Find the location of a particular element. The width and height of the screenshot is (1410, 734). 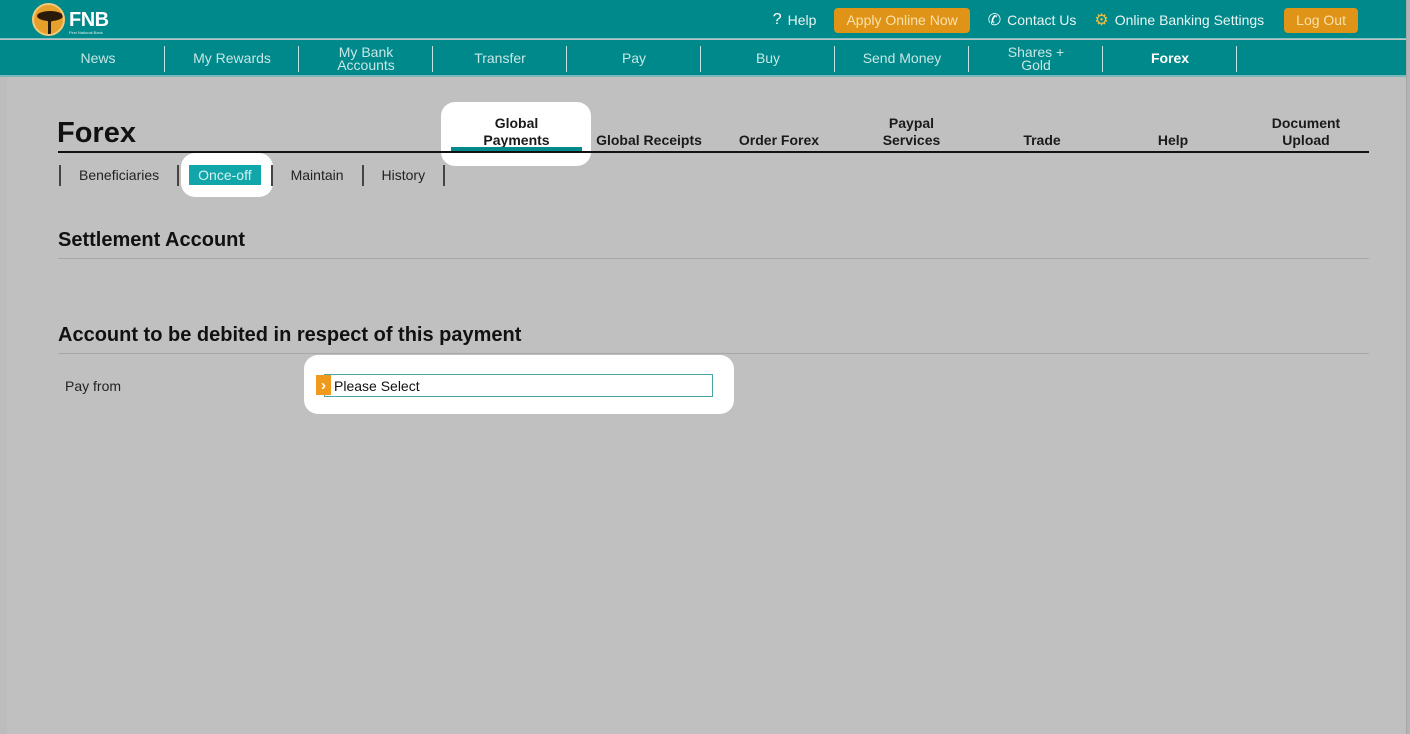

nav-pay: Pay is located at coordinates (634, 58).